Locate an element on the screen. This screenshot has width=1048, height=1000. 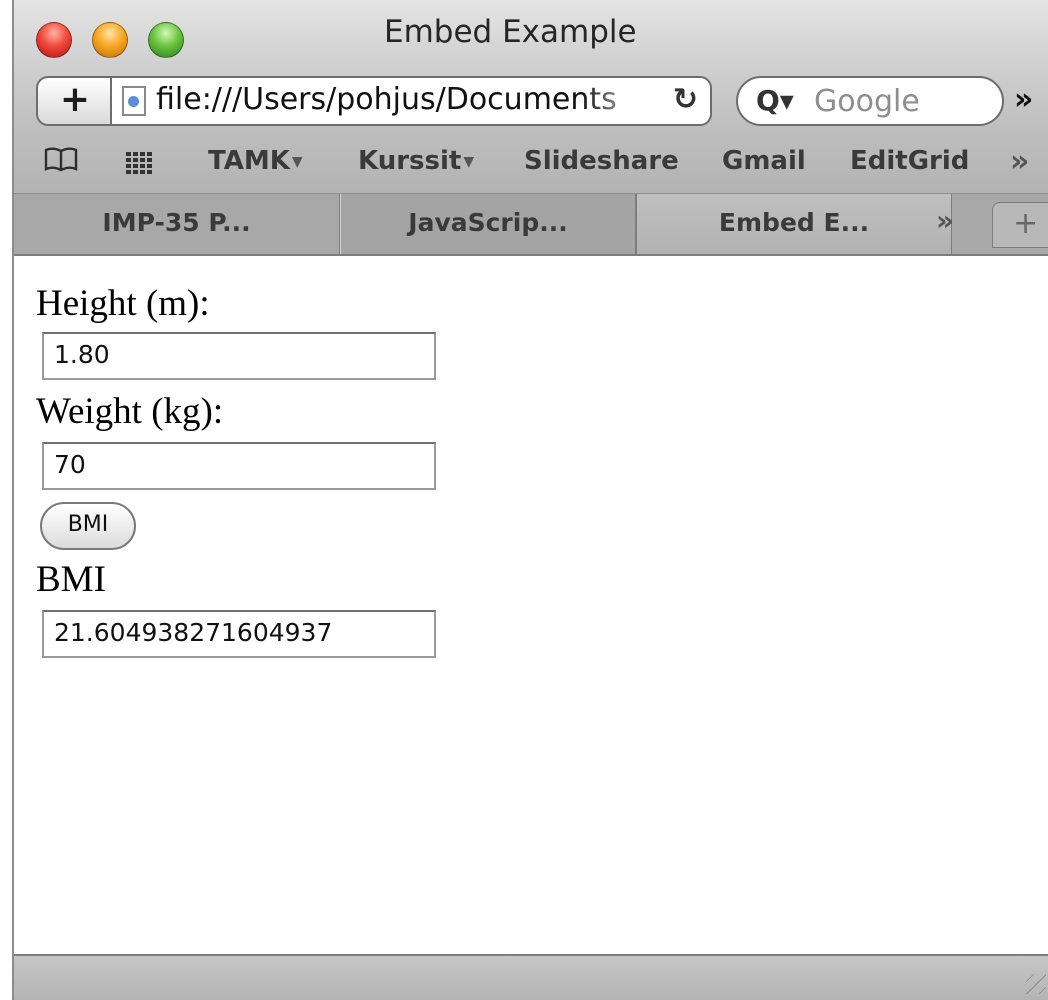
zoom-window-button is located at coordinates (166, 40).